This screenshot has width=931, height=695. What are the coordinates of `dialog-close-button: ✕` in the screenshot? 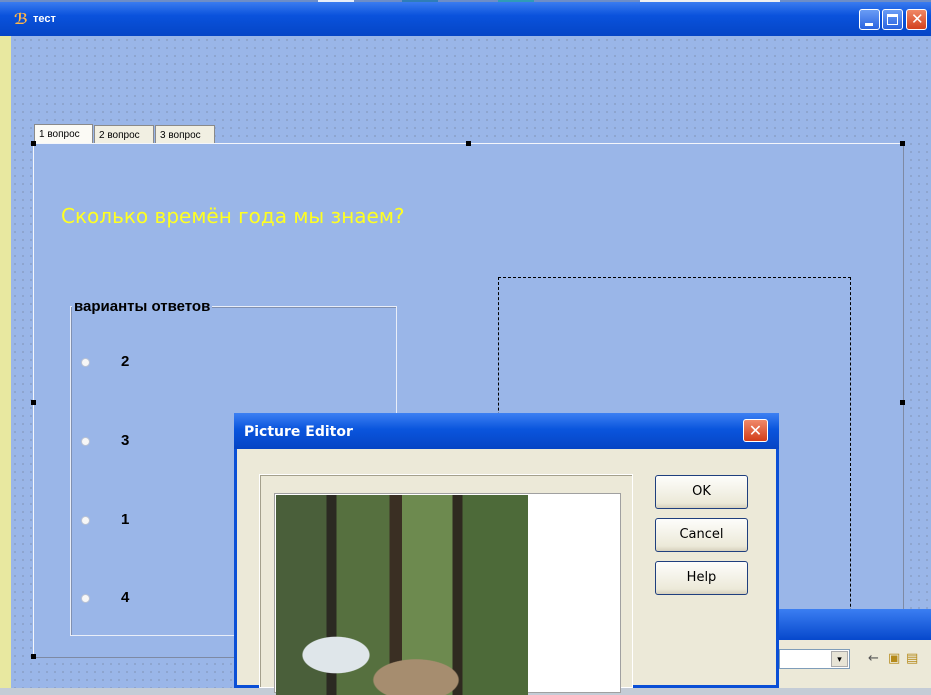 It's located at (755, 430).